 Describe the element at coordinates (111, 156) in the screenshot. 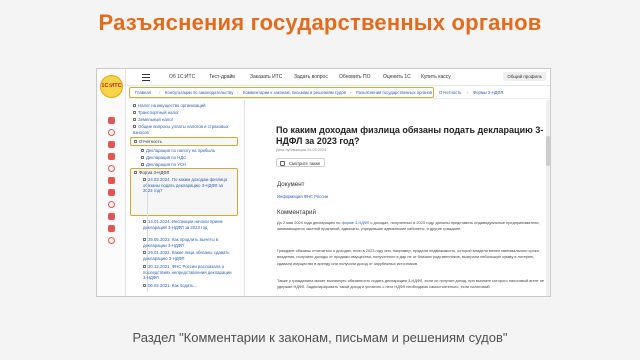

I see `calculator-icon` at that location.